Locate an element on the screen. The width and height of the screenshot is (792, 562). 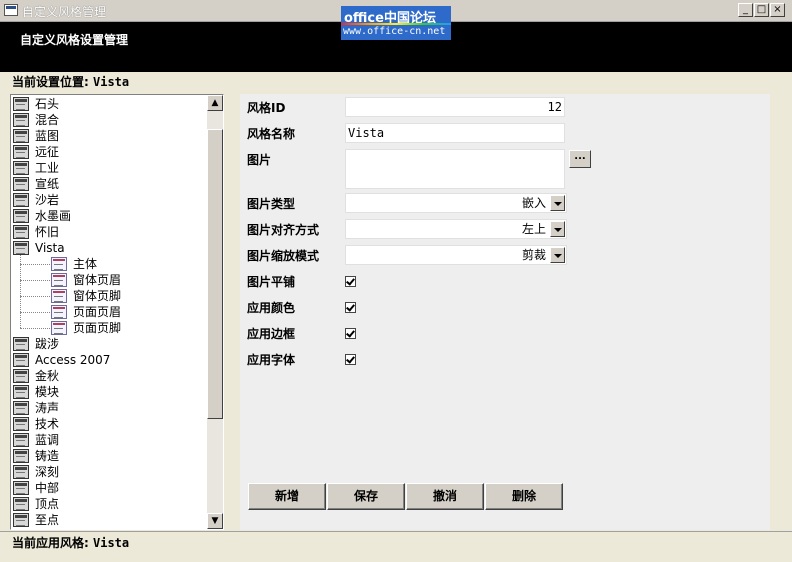
tree-item-label: Access 2007 is located at coordinates (73, 360).